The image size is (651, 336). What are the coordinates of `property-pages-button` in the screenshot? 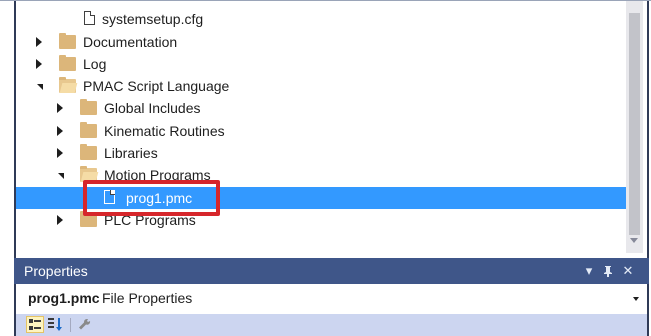 It's located at (85, 324).